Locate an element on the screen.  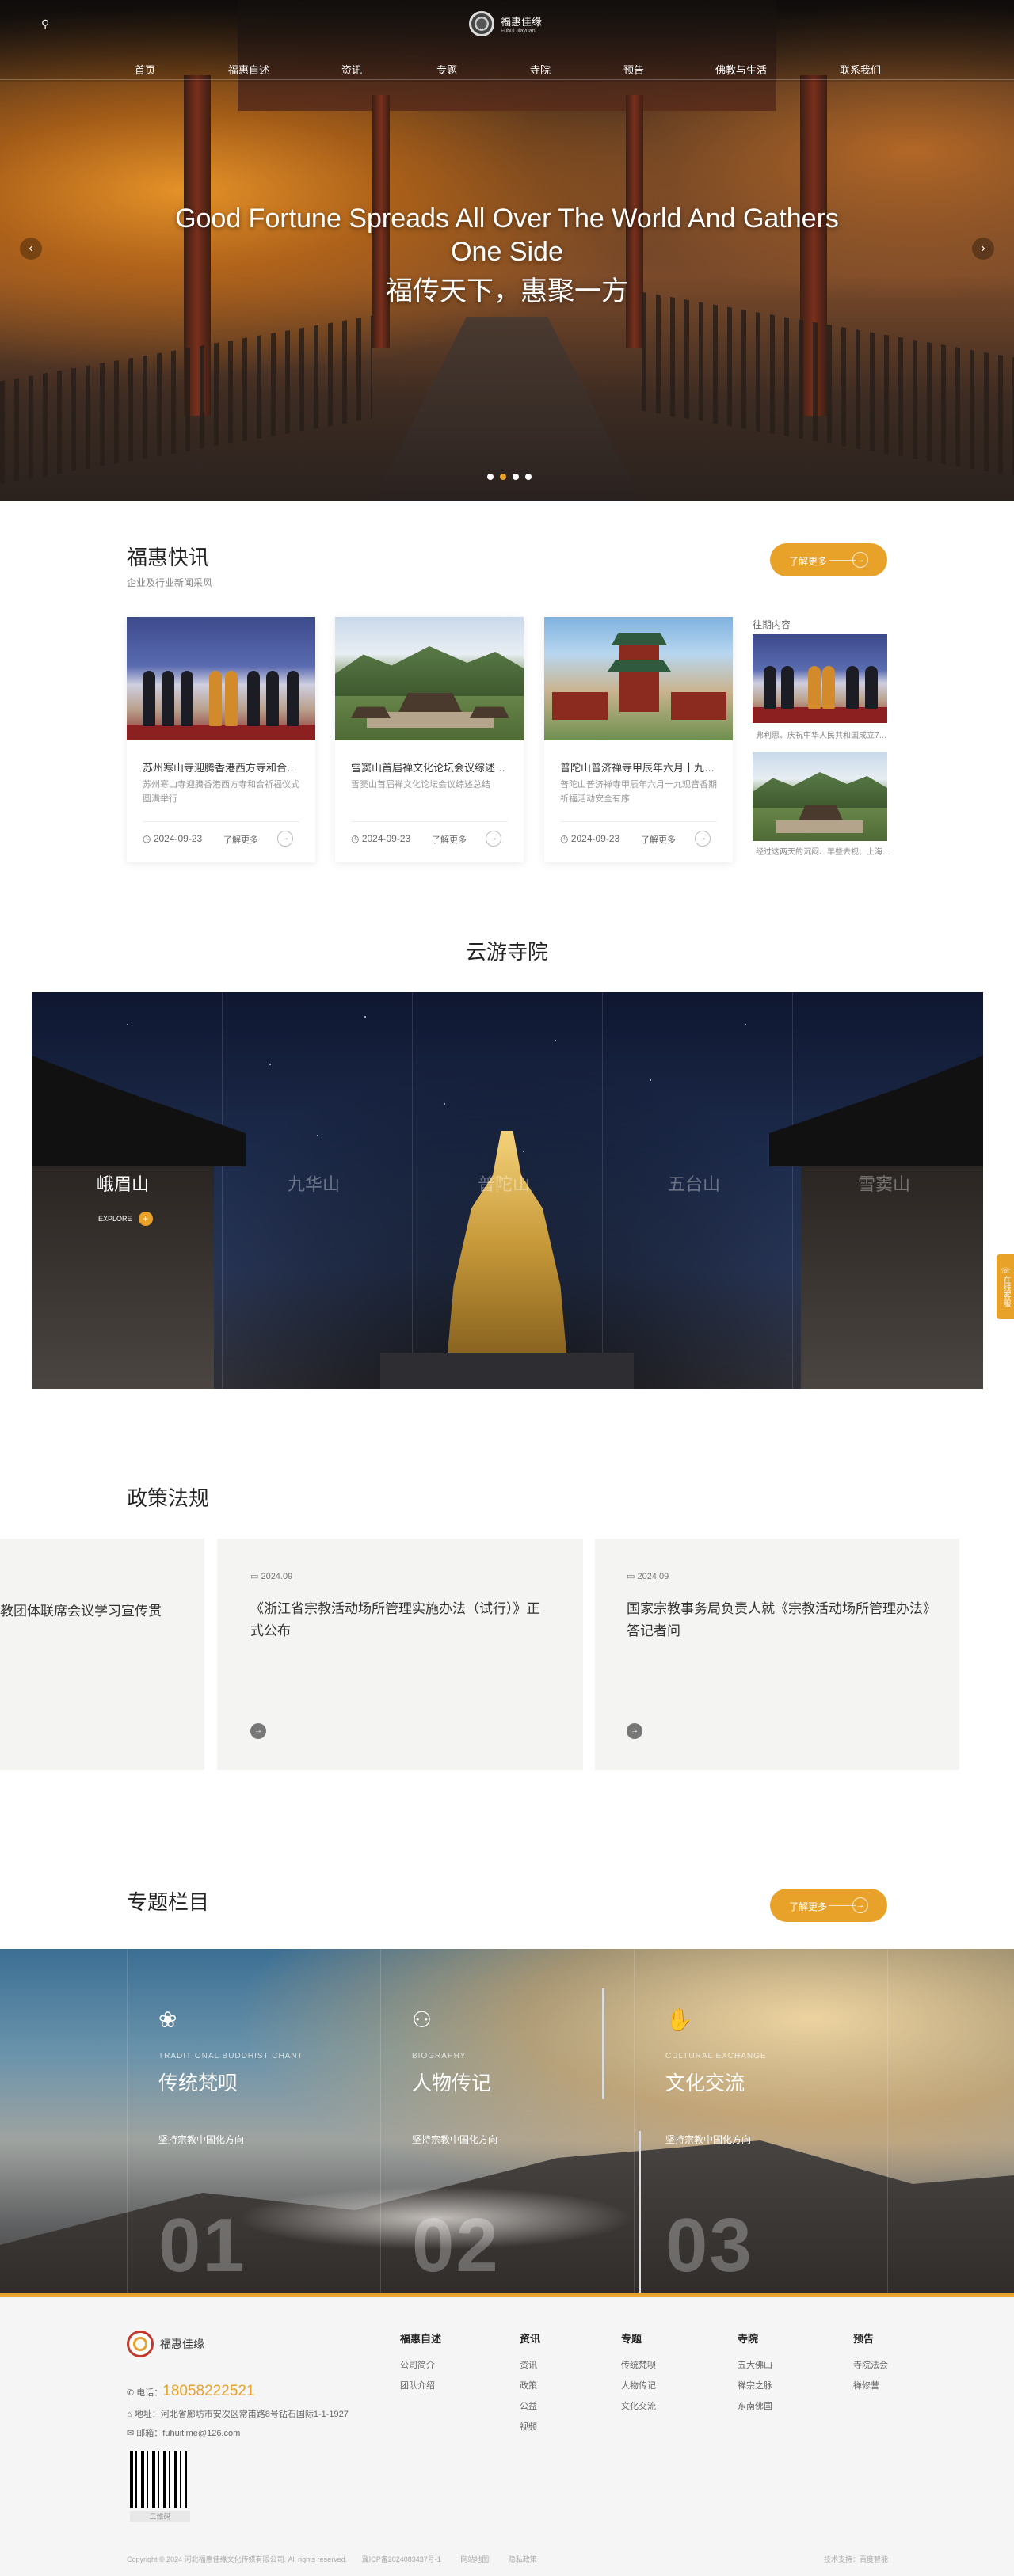
footer-col-news: 资讯 资讯 政策 公益 视频 is located at coordinates (530, 2382).